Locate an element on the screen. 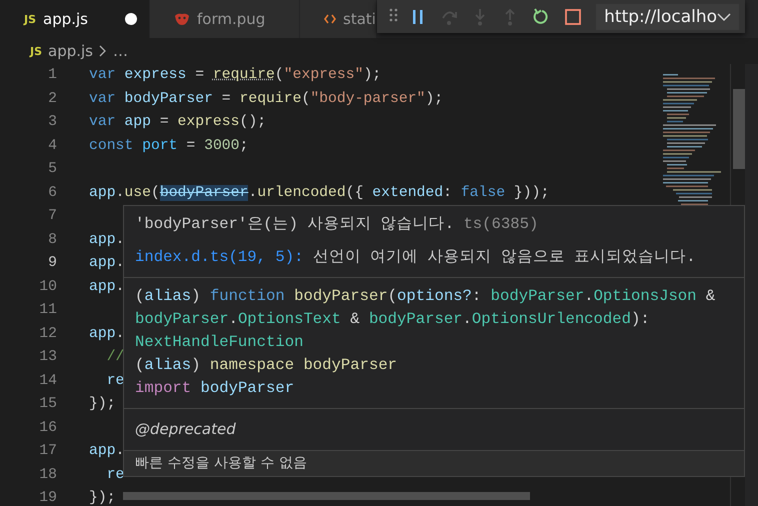  signature-line: (alias) function bodyParser(options?: bodyParser.OptionsJson & is located at coordinates (425, 296).